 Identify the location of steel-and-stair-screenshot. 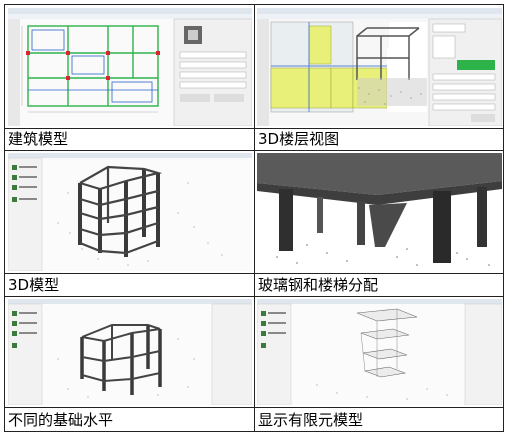
(379, 212).